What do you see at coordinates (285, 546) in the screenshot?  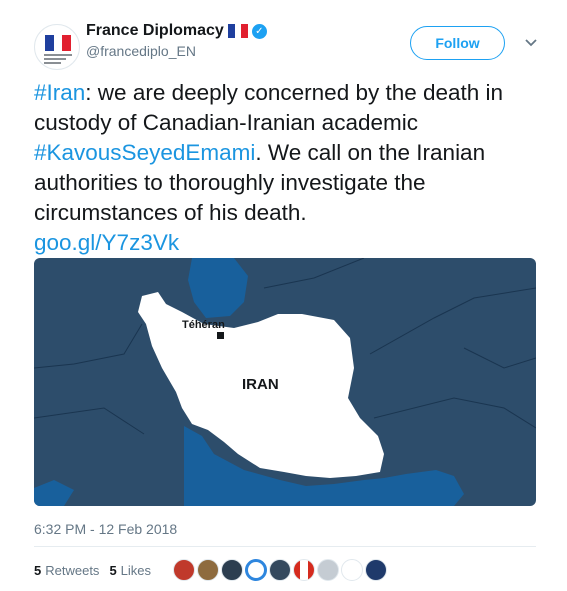 I see `divider` at bounding box center [285, 546].